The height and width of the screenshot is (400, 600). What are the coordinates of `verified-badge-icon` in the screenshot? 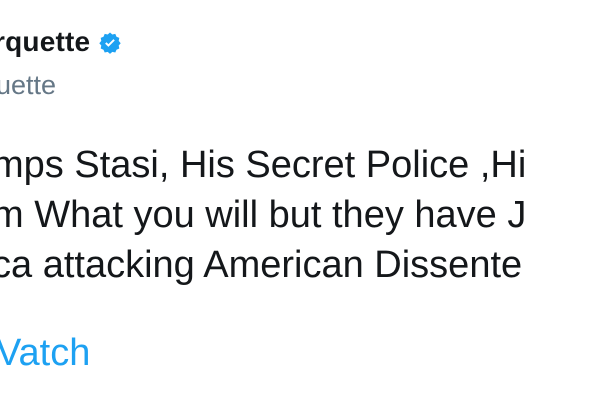 It's located at (110, 43).